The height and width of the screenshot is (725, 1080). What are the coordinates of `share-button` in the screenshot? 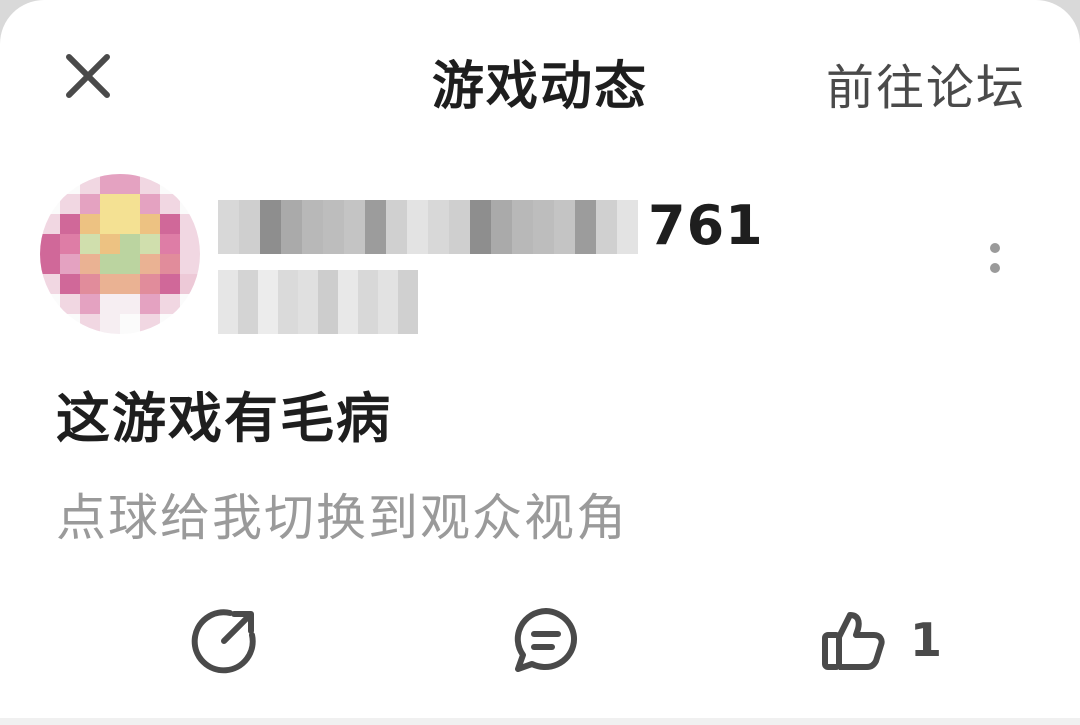 It's located at (225, 640).